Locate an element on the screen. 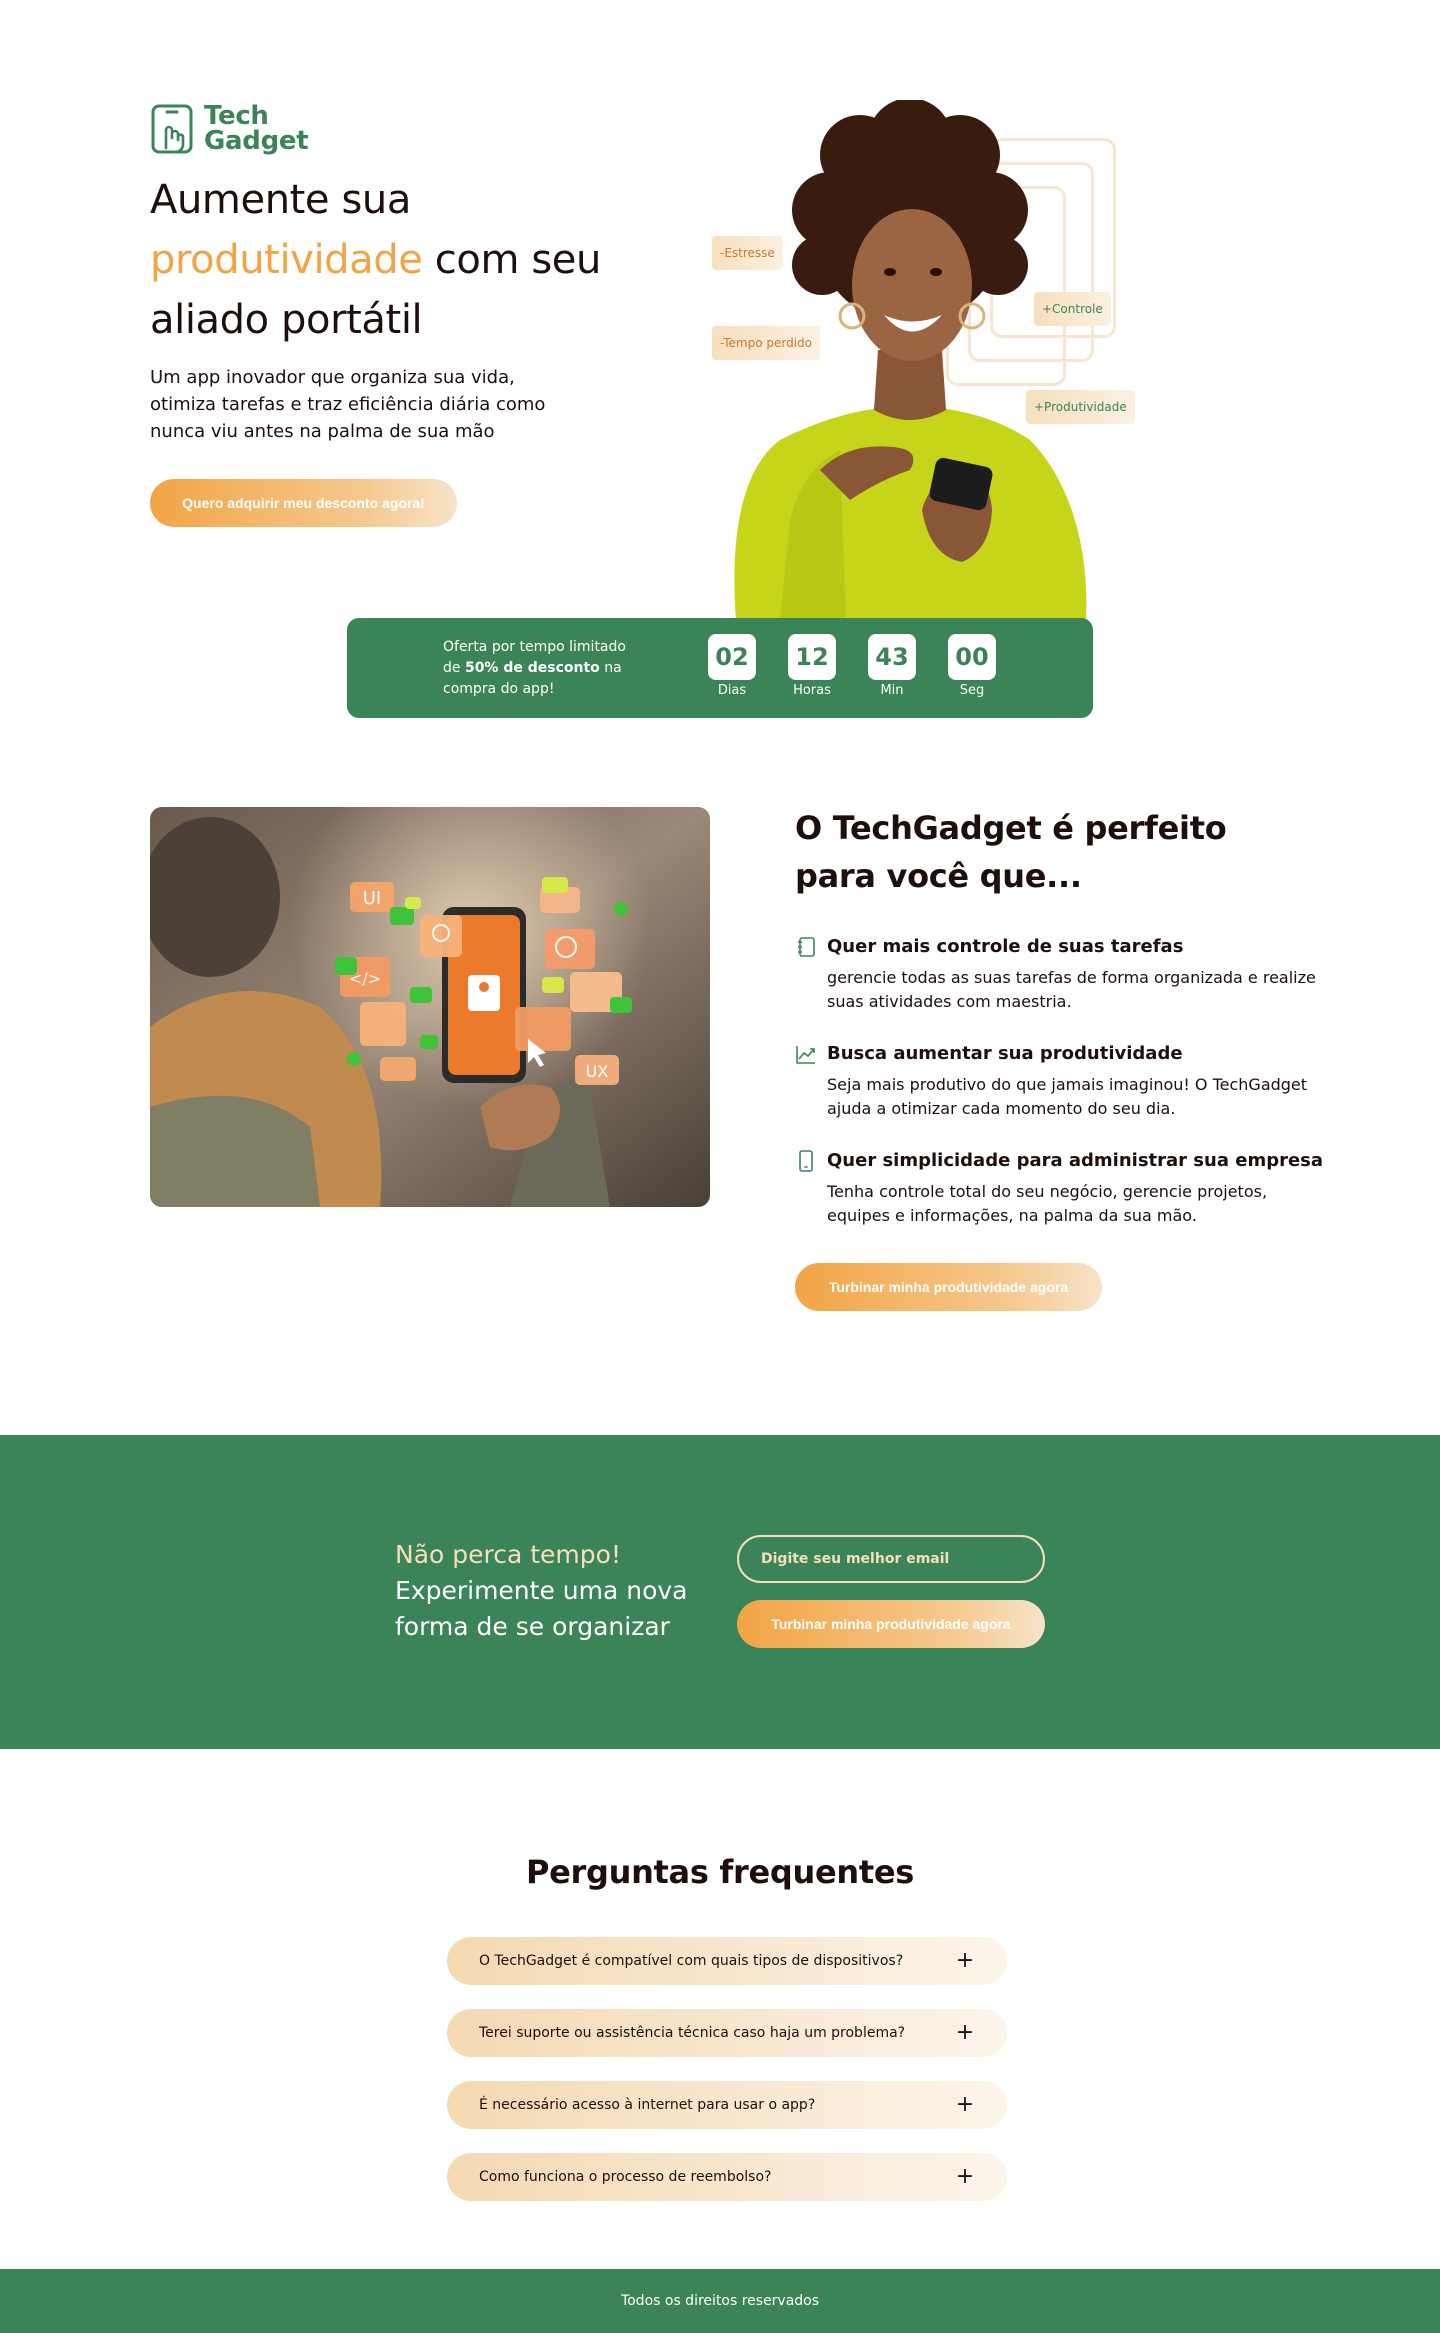  tag-stress: -Estresse is located at coordinates (747, 253).